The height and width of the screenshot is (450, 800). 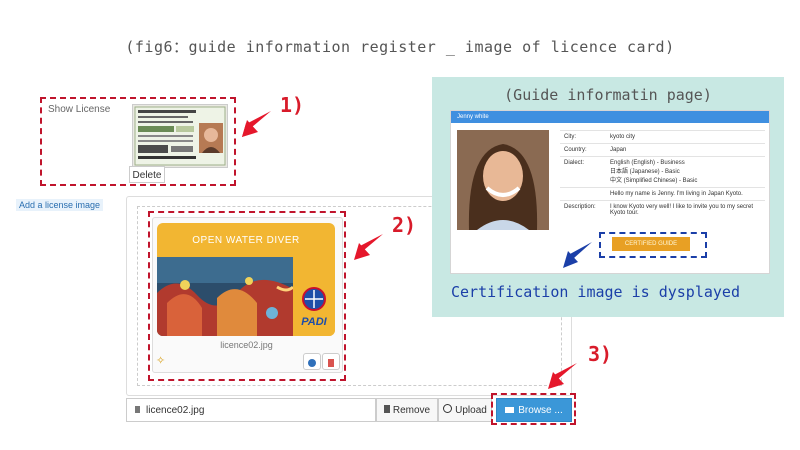 What do you see at coordinates (404, 225) in the screenshot?
I see `step-2-label: 2)` at bounding box center [404, 225].